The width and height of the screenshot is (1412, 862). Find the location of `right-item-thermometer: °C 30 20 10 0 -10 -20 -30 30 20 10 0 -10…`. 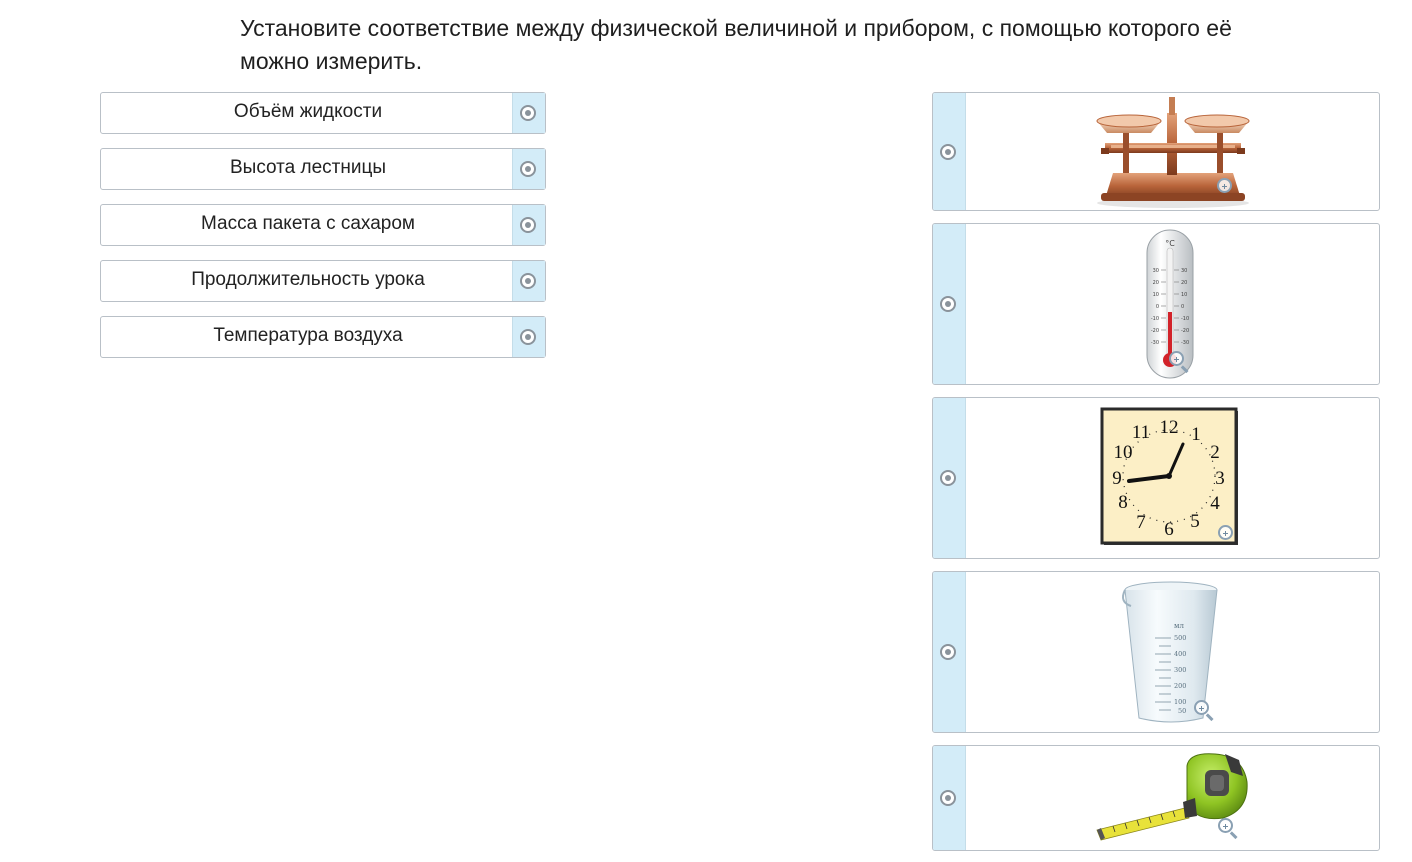

right-item-thermometer: °C 30 20 10 0 -10 -20 -30 30 20 10 0 -10… is located at coordinates (1156, 304).